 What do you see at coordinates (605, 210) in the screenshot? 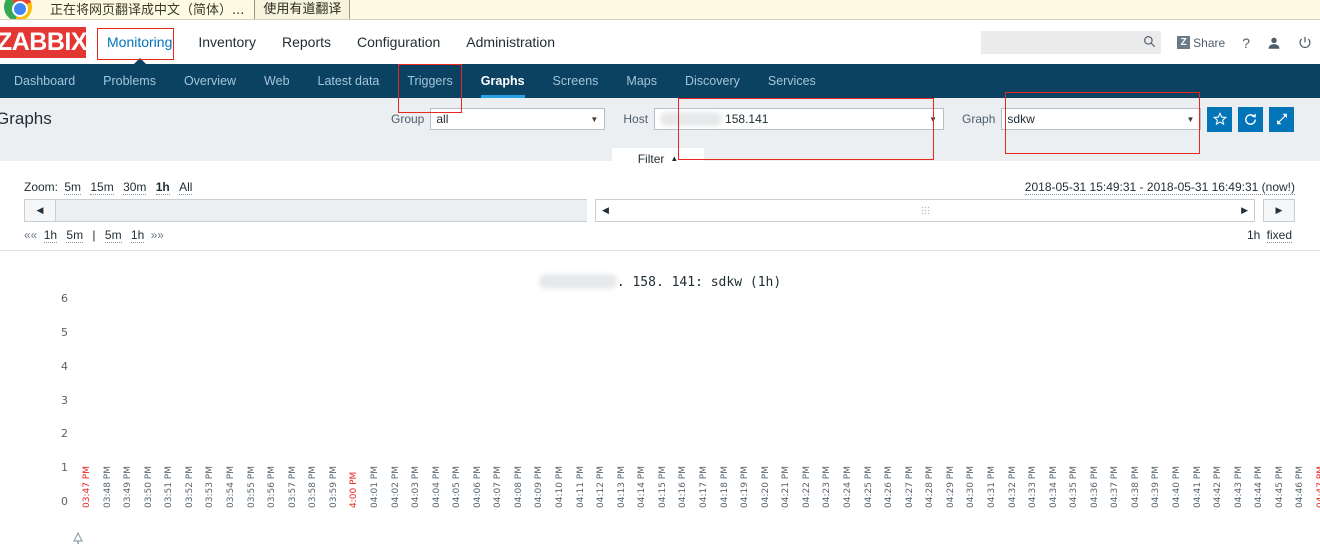
I see `arrow-left-icon: ◀` at bounding box center [605, 210].